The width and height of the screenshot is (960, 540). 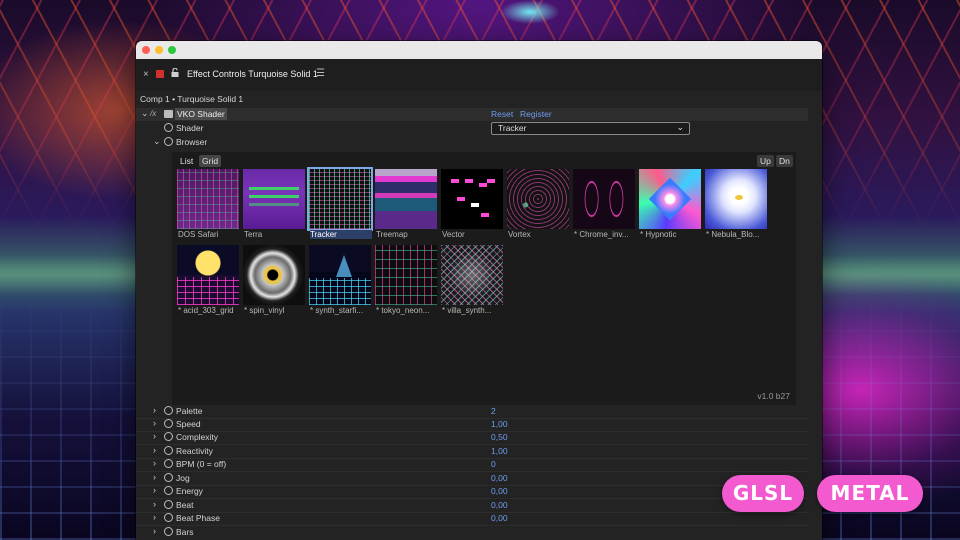 I want to click on zoom-window-button, so click(x=172, y=50).